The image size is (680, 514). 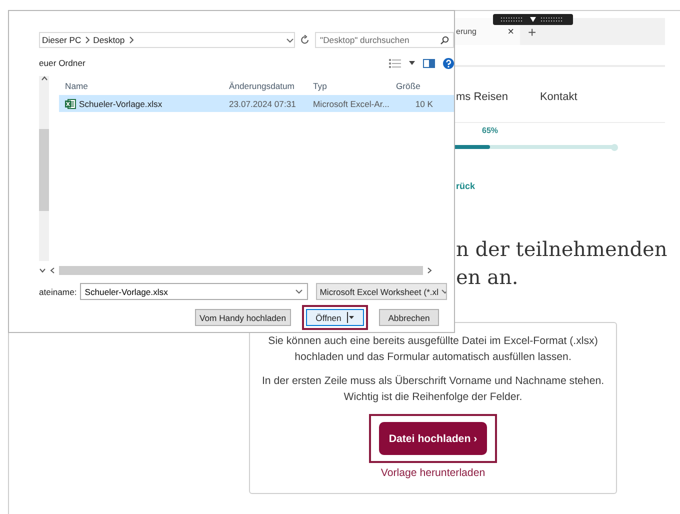 I want to click on nav-link: ms Reisen, so click(x=482, y=97).